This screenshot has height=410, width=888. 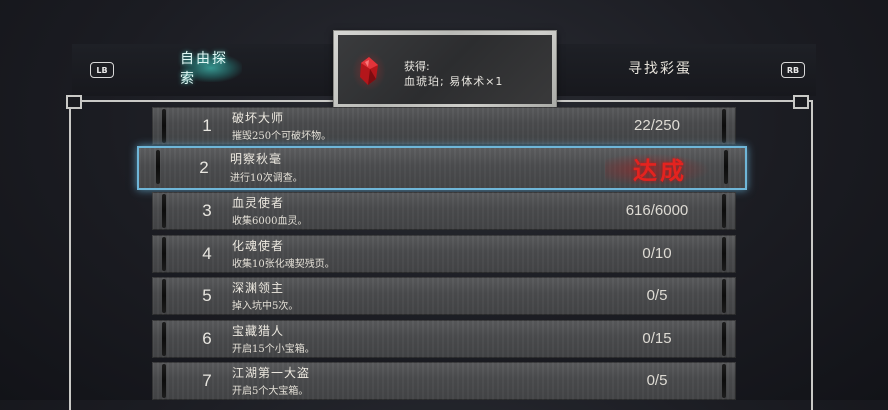 What do you see at coordinates (207, 295) in the screenshot?
I see `achievement-number: 5` at bounding box center [207, 295].